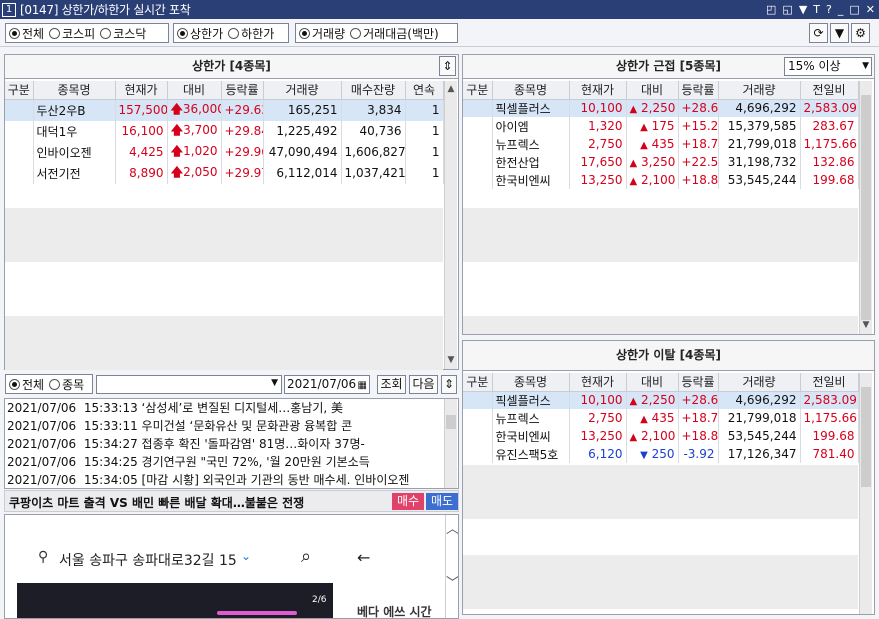  Describe the element at coordinates (447, 66) in the screenshot. I see `upper-expand-icon: ⇕` at that location.